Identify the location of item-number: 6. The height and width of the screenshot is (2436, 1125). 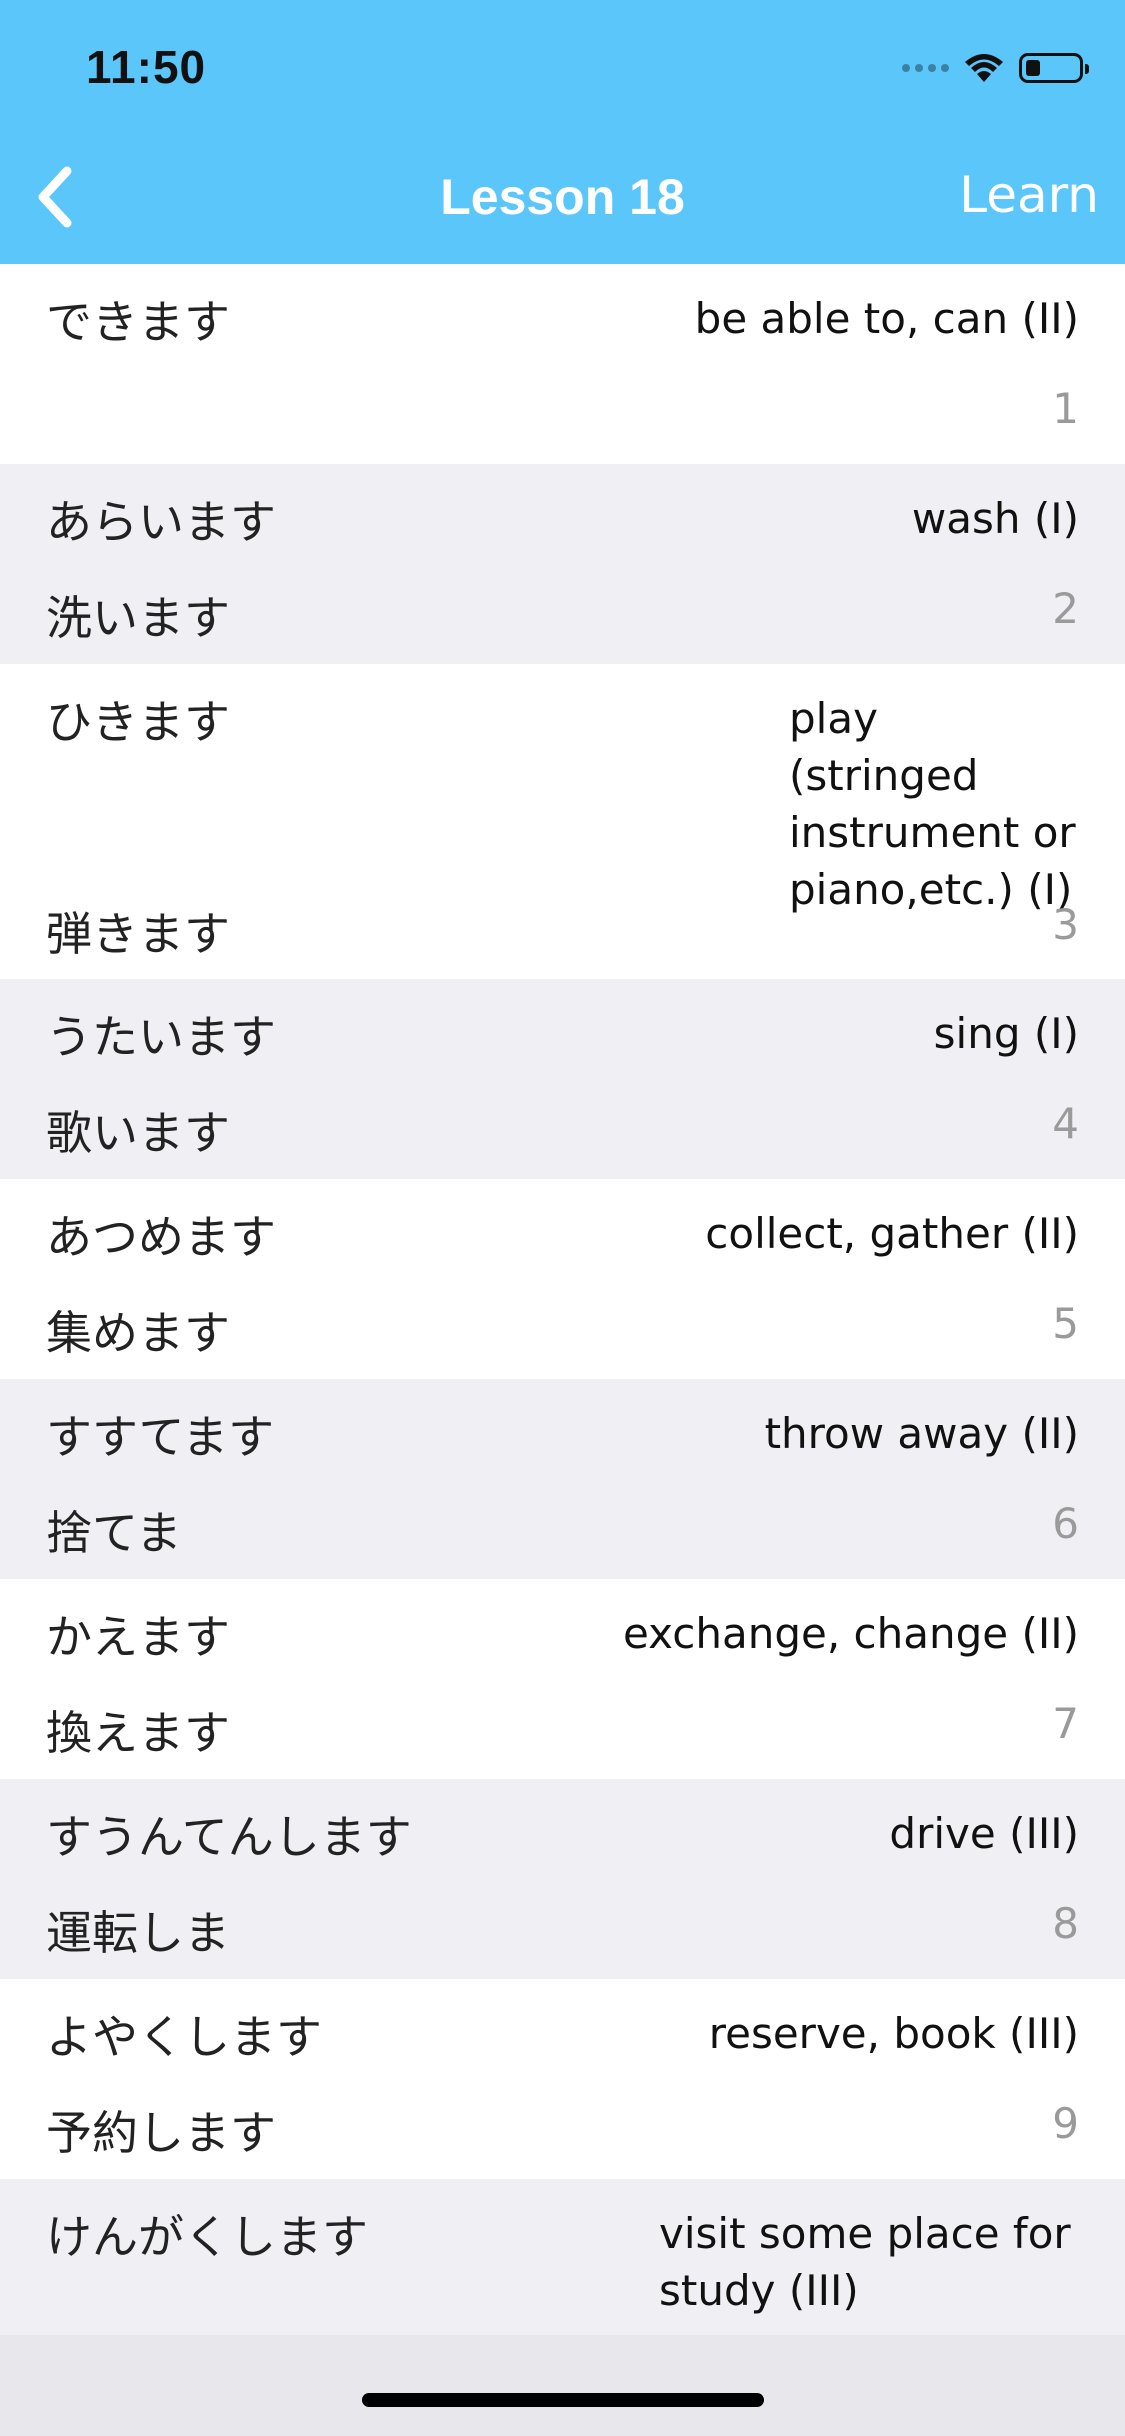
(1065, 1523).